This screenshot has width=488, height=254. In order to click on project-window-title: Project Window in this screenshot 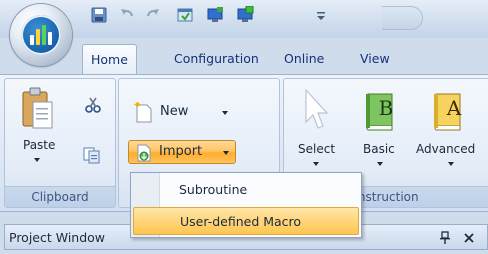, I will do `click(57, 237)`.